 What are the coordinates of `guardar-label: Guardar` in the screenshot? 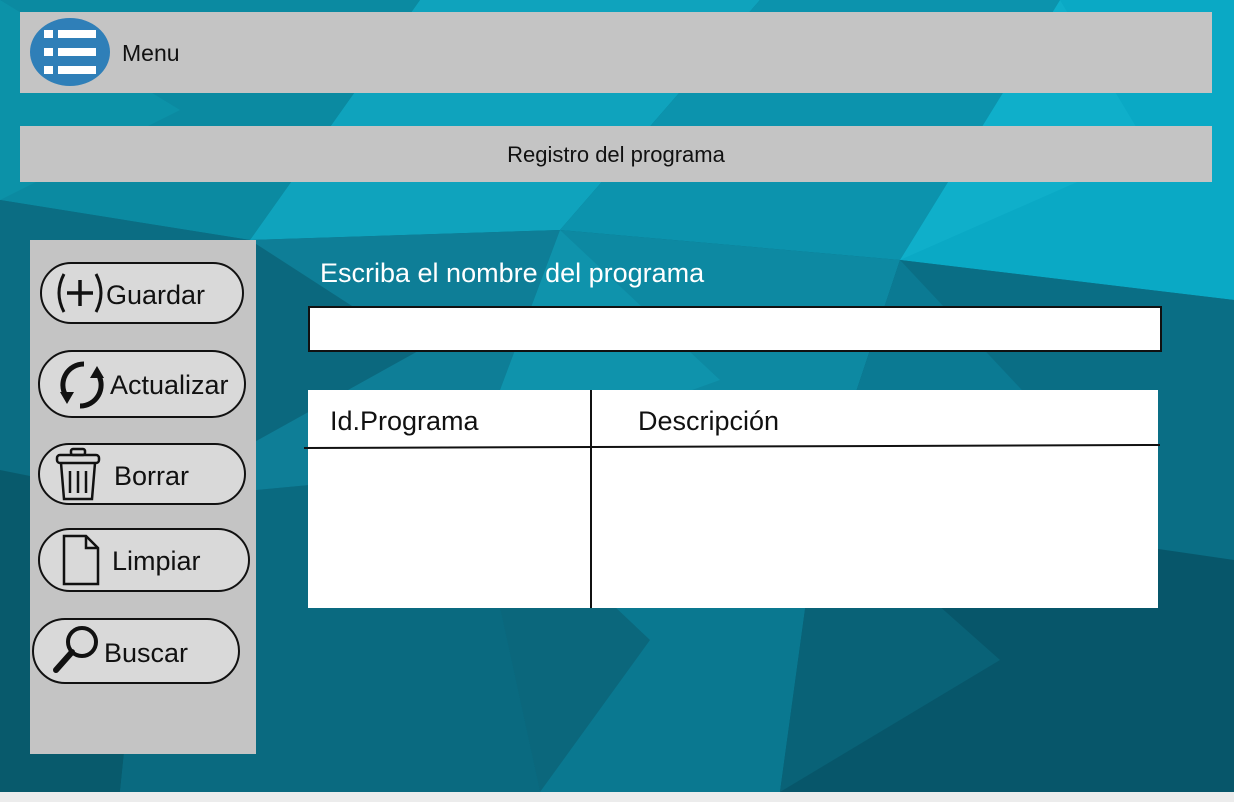 It's located at (156, 295).